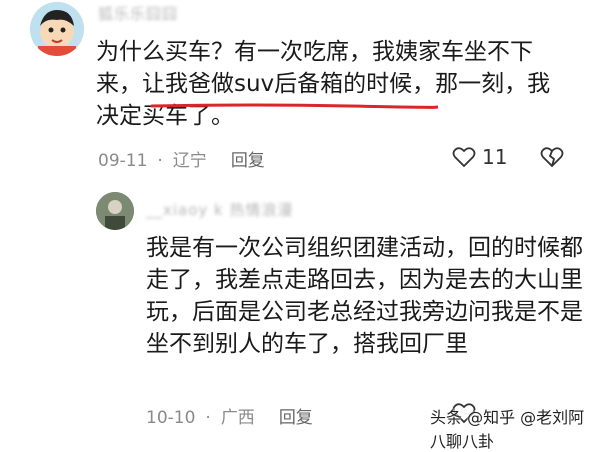 This screenshot has width=600, height=452. I want to click on red-underline-annotation, so click(294, 106).